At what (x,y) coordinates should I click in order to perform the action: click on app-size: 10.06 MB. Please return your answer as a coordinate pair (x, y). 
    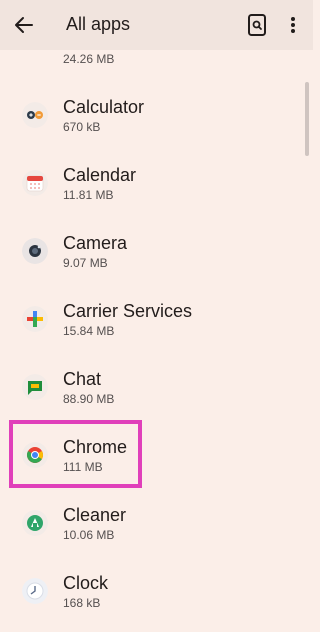
    Looking at the image, I should click on (89, 535).